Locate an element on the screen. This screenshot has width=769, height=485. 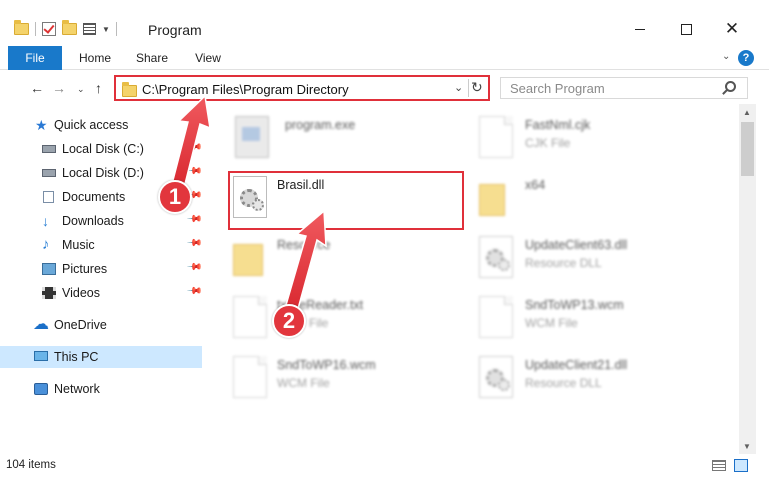
search-icon is located at coordinates (730, 86).